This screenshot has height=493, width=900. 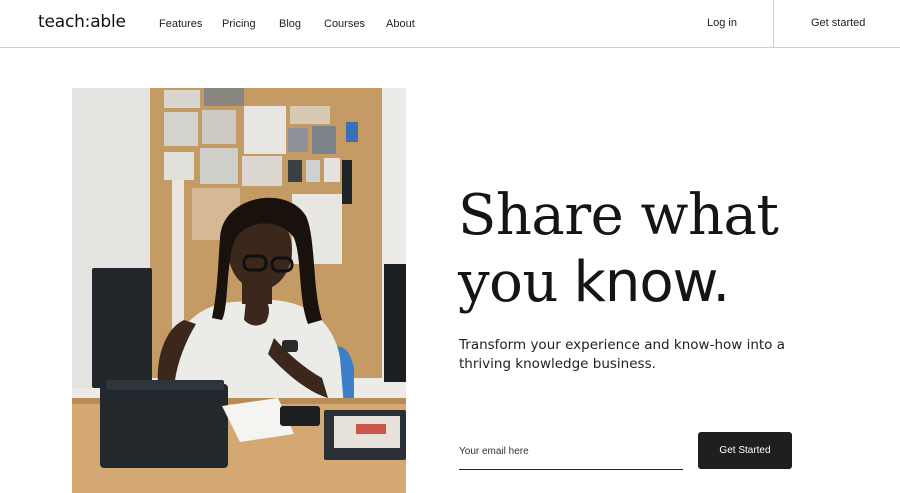 What do you see at coordinates (344, 24) in the screenshot?
I see `nav-link-courses: Courses` at bounding box center [344, 24].